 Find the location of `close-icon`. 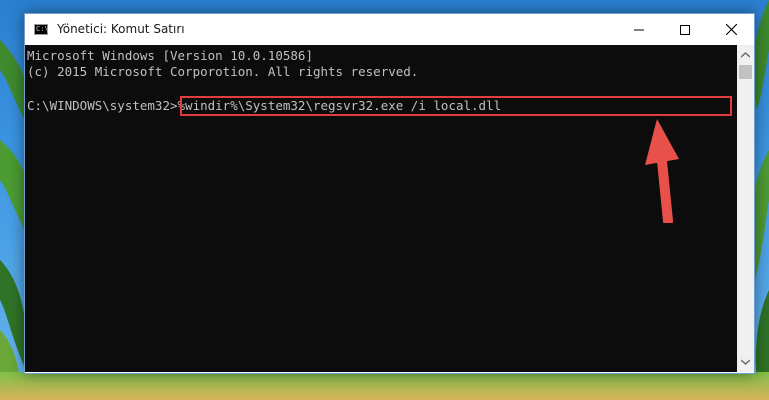

close-icon is located at coordinates (731, 29).